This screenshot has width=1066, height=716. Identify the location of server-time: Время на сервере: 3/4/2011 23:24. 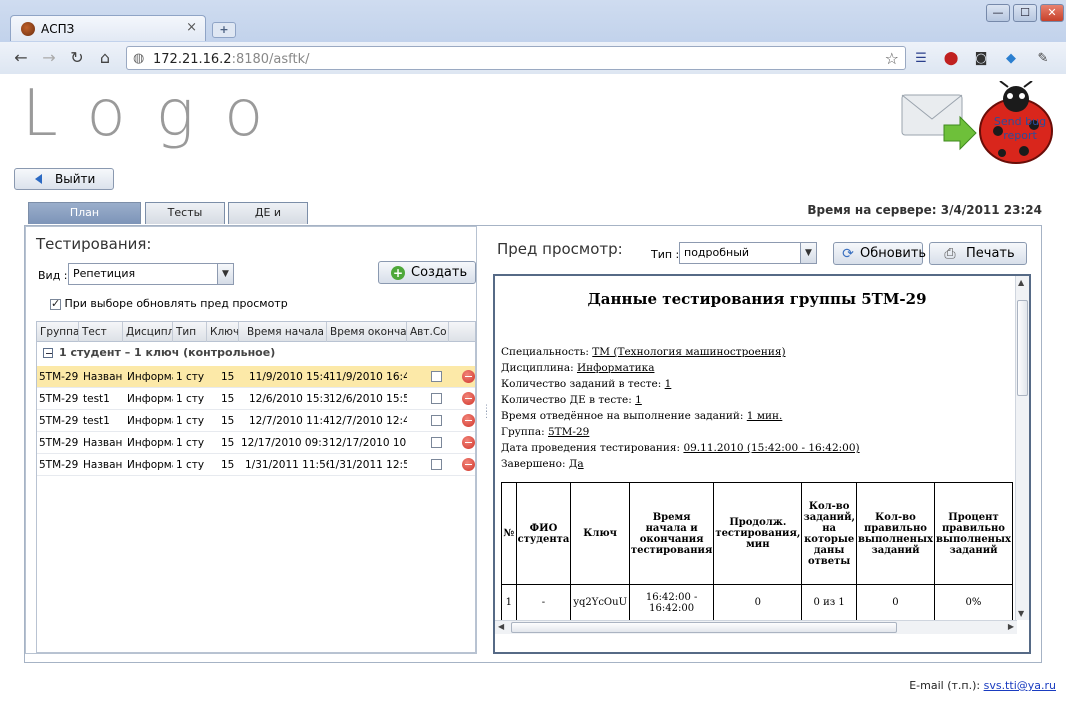
(924, 210).